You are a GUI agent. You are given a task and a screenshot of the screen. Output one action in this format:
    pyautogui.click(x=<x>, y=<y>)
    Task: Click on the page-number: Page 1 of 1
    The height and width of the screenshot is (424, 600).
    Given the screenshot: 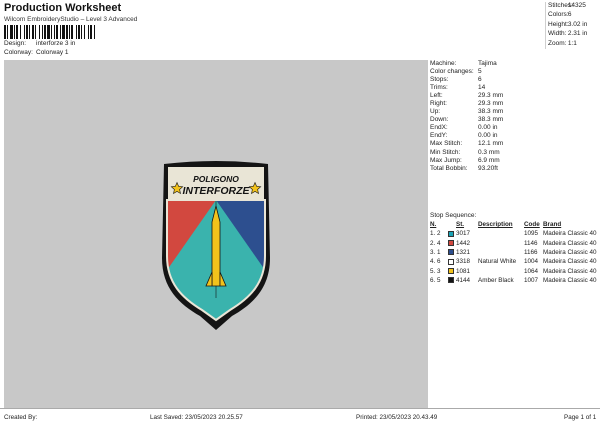 What is the action you would take?
    pyautogui.click(x=580, y=417)
    